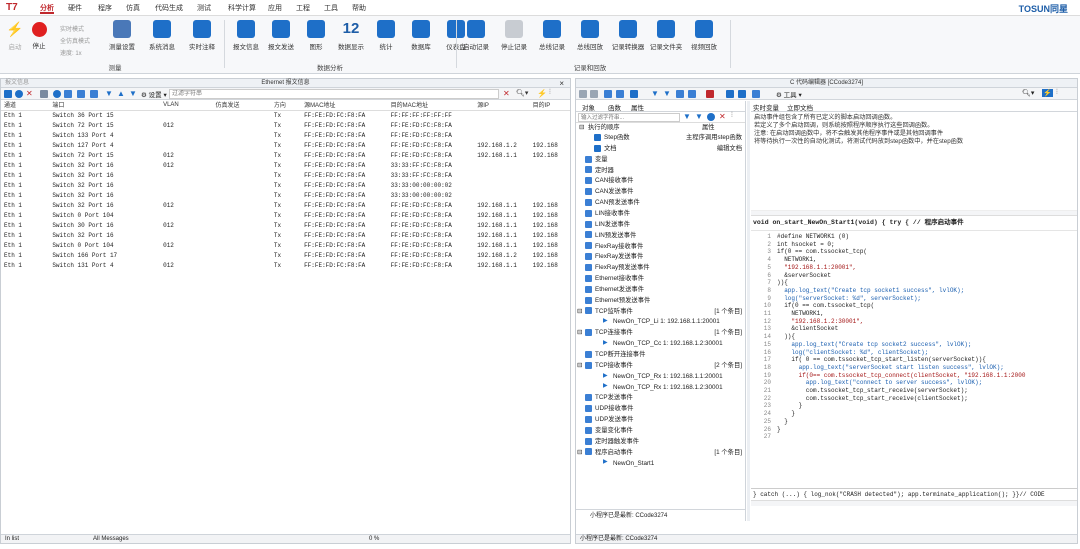  I want to click on menu-item: 工具, so click(331, 8).